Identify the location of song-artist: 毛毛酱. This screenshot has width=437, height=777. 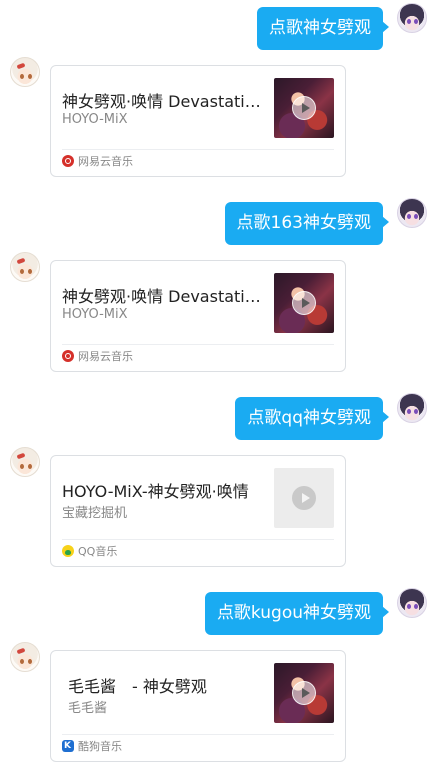
(88, 708).